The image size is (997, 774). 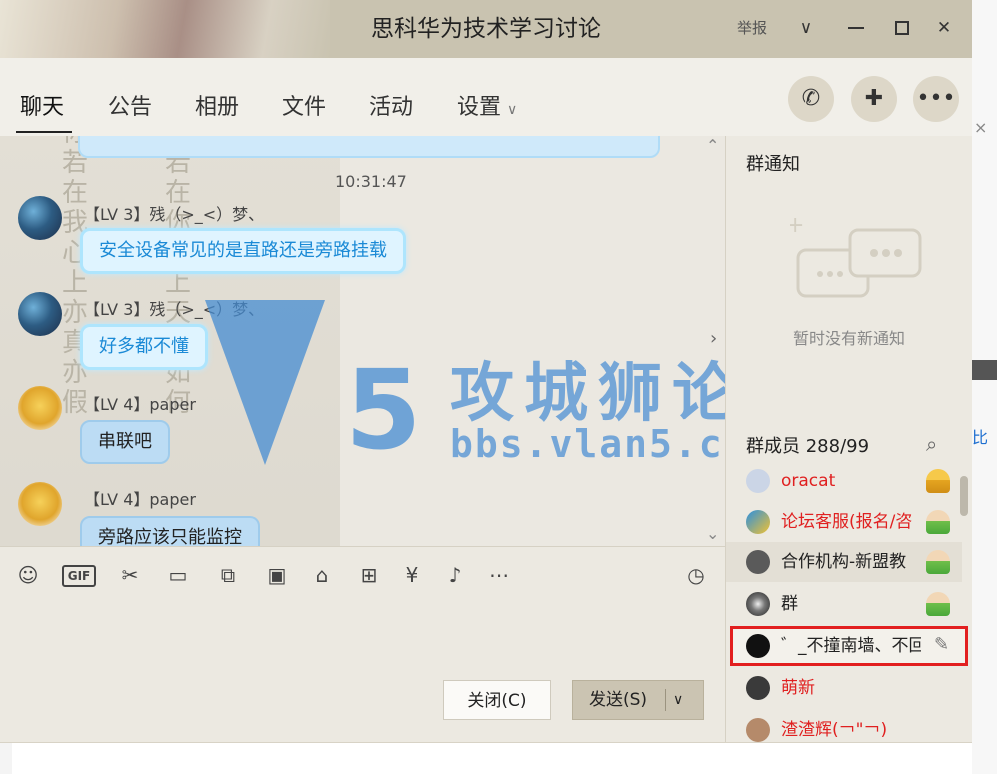 What do you see at coordinates (847, 522) in the screenshot?
I see `member-name: 论坛客服(报名/咨` at bounding box center [847, 522].